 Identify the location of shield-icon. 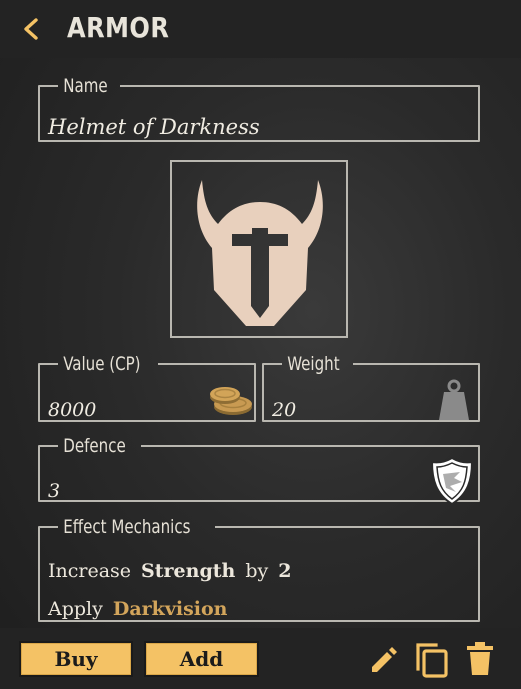
(452, 481).